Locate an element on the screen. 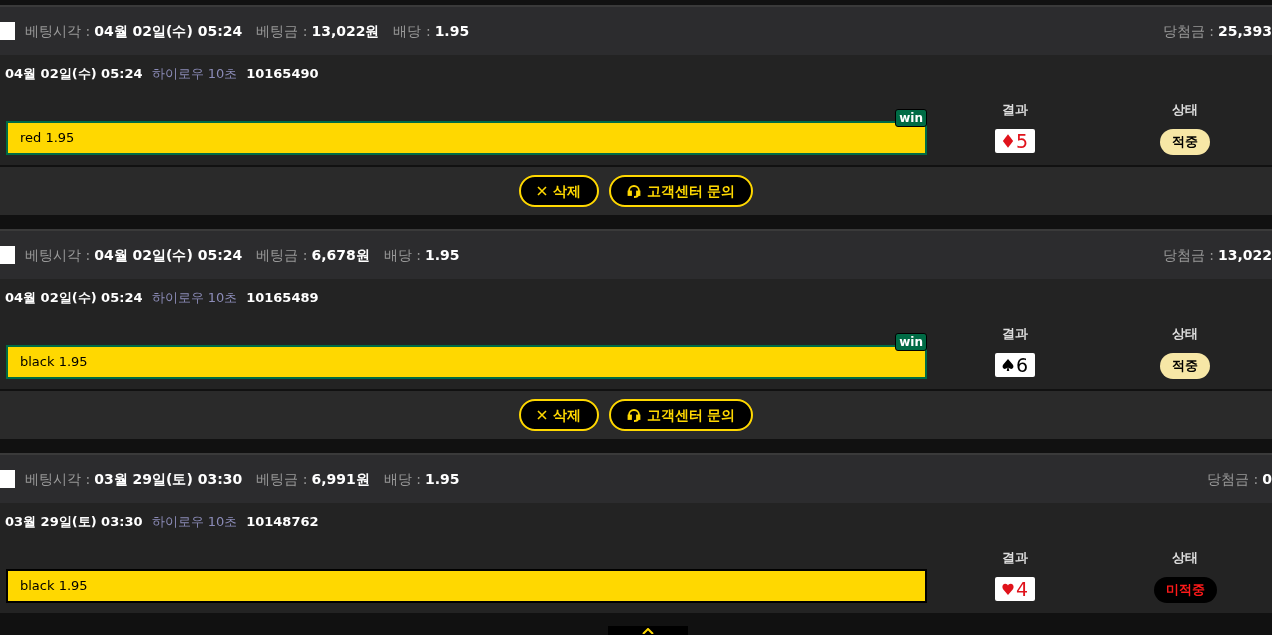 The image size is (1272, 635). round-number: 10165489 is located at coordinates (282, 298).